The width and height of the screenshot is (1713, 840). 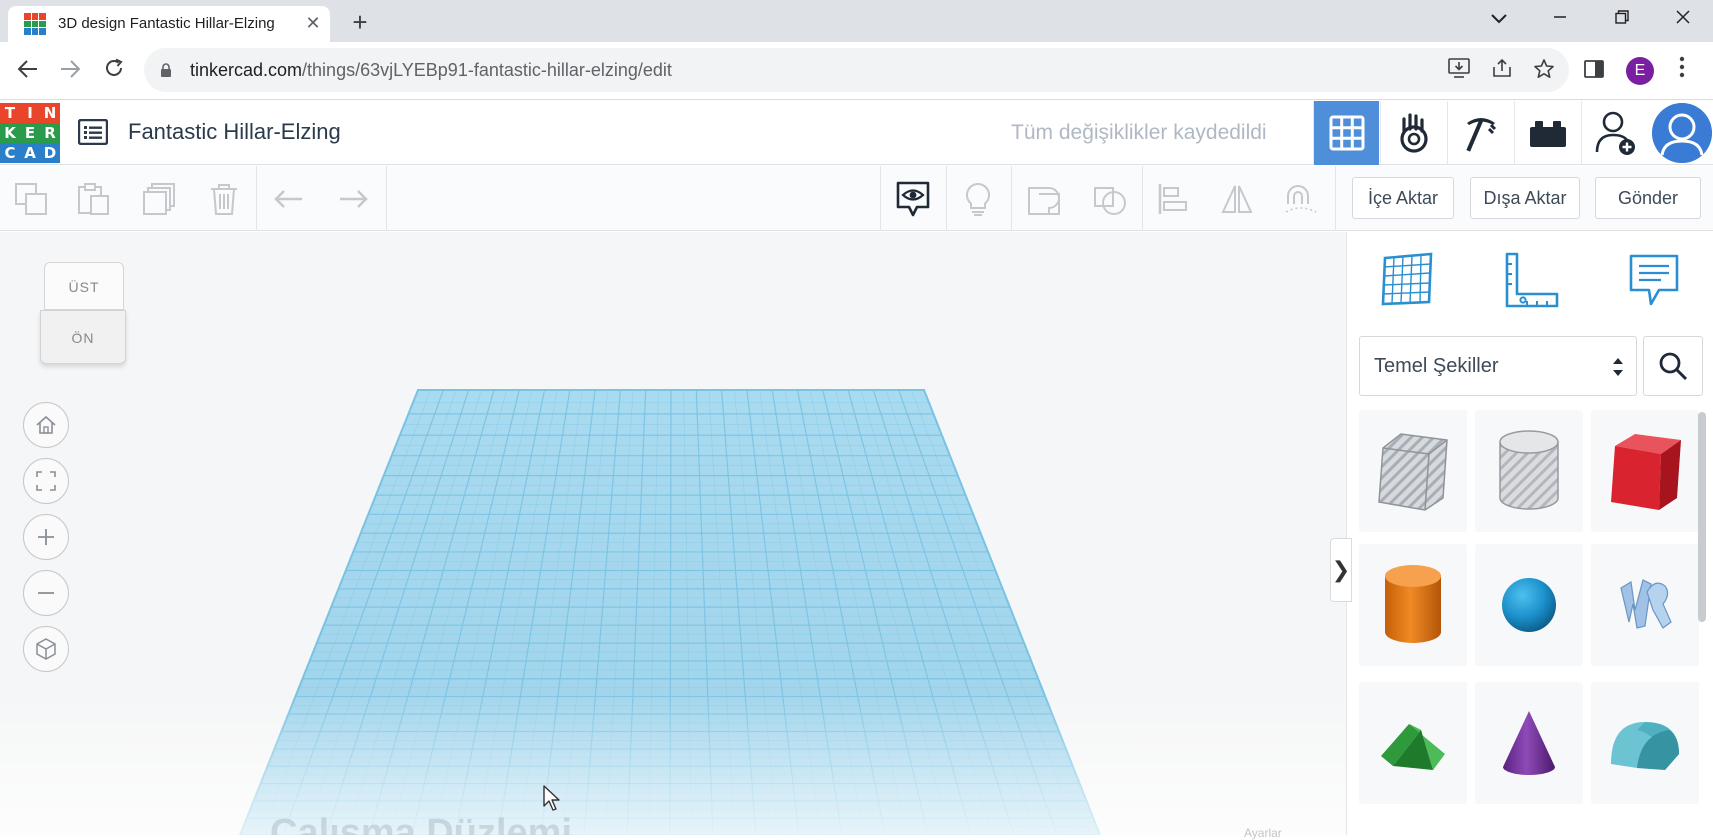 I want to click on save-status: Tüm değişiklikler kaydedildi, so click(x=1139, y=132).